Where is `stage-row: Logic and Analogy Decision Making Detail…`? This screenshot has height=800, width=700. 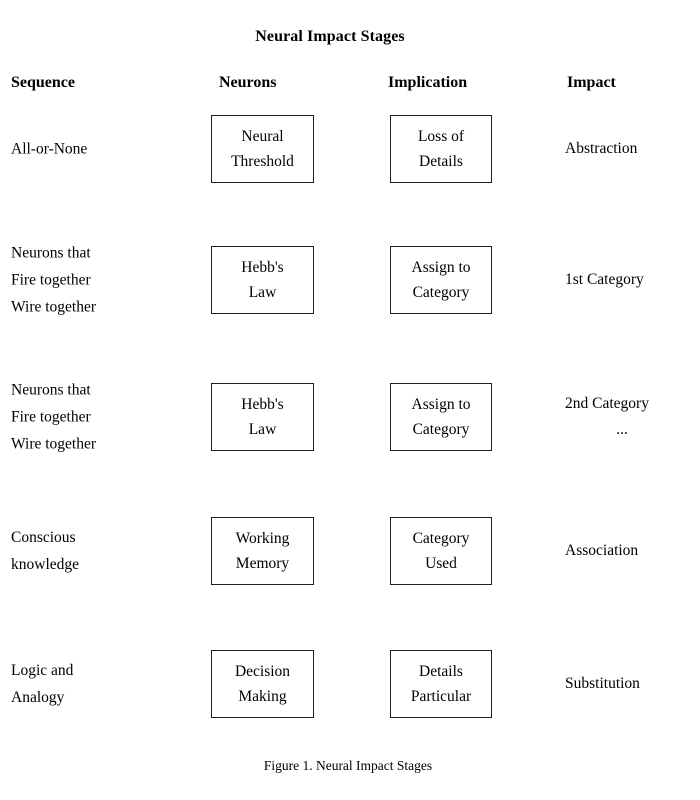 stage-row: Logic and Analogy Decision Making Detail… is located at coordinates (350, 684).